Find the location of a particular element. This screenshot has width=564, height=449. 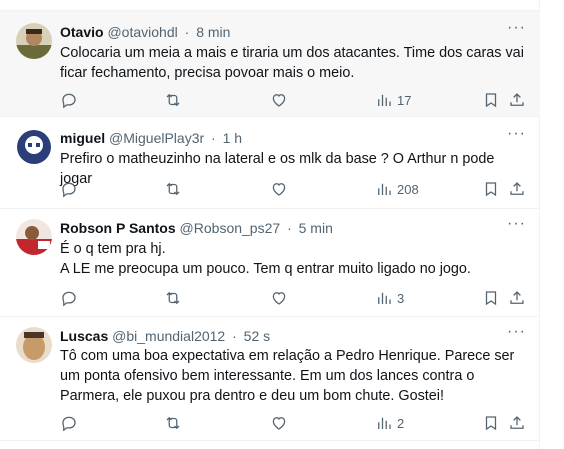

views-count: 3 is located at coordinates (401, 298).